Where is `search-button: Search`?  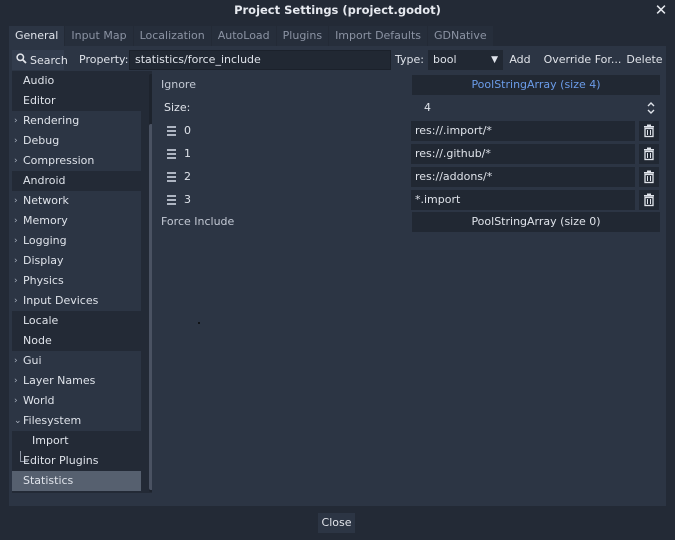 search-button: Search is located at coordinates (40, 60).